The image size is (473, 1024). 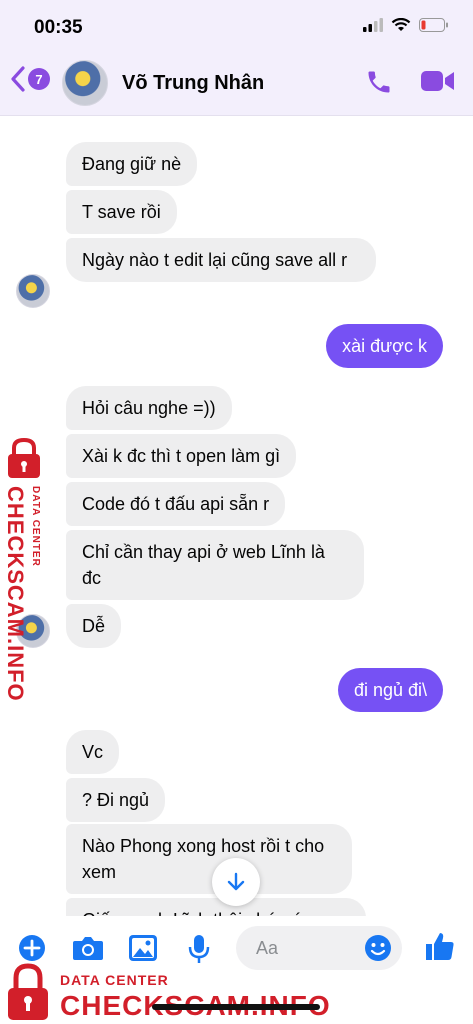 I want to click on message-input-placeholder: Aa, so click(x=267, y=947).